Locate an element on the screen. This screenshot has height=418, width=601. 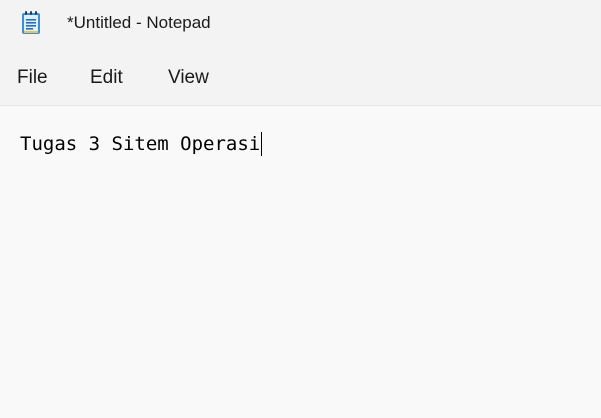
editor-text: Tugas 3 Sitem Operasi is located at coordinates (140, 144).